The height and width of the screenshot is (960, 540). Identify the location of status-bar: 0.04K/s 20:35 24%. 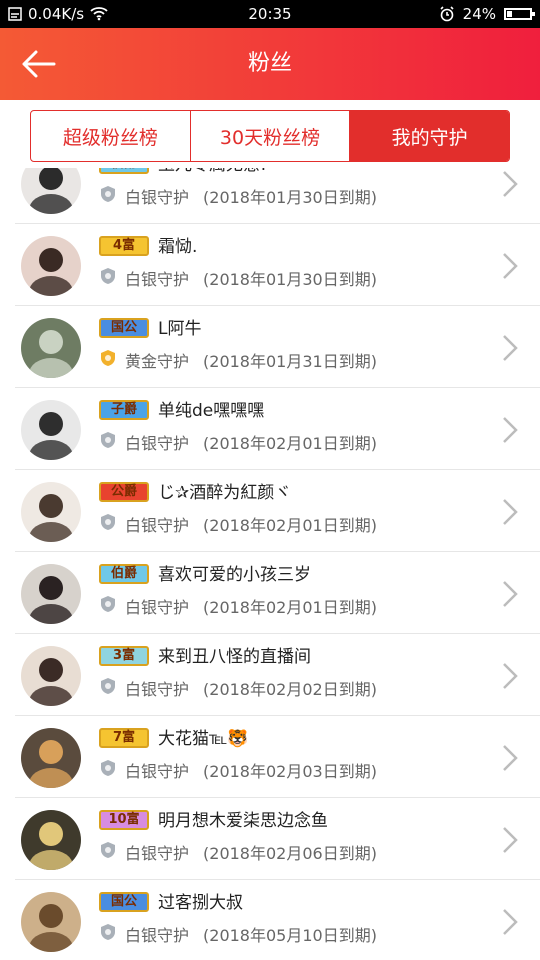
(270, 14).